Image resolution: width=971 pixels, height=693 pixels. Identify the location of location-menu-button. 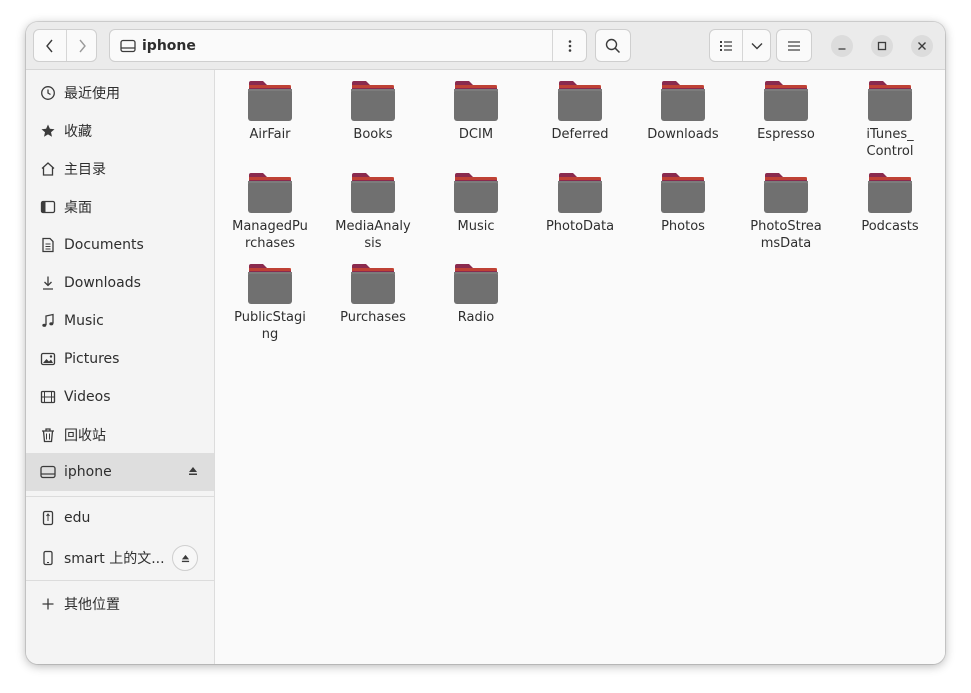
(569, 45).